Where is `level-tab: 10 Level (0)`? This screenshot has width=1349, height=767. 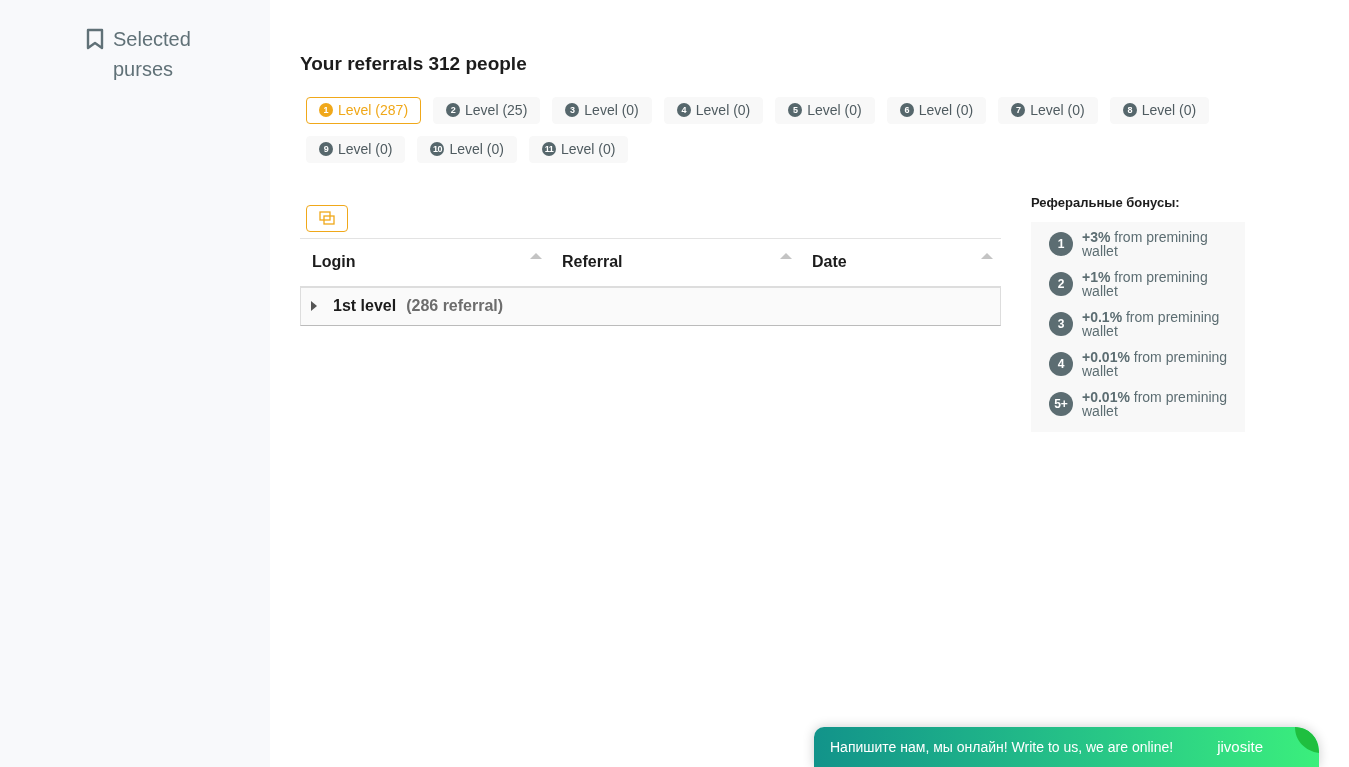
level-tab: 10 Level (0) is located at coordinates (467, 149).